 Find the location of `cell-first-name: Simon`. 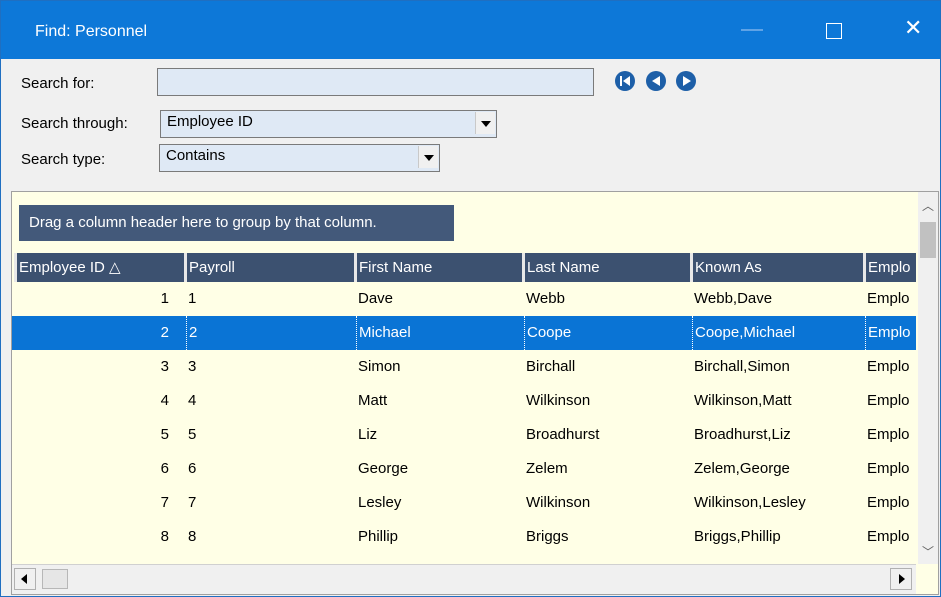

cell-first-name: Simon is located at coordinates (379, 366).